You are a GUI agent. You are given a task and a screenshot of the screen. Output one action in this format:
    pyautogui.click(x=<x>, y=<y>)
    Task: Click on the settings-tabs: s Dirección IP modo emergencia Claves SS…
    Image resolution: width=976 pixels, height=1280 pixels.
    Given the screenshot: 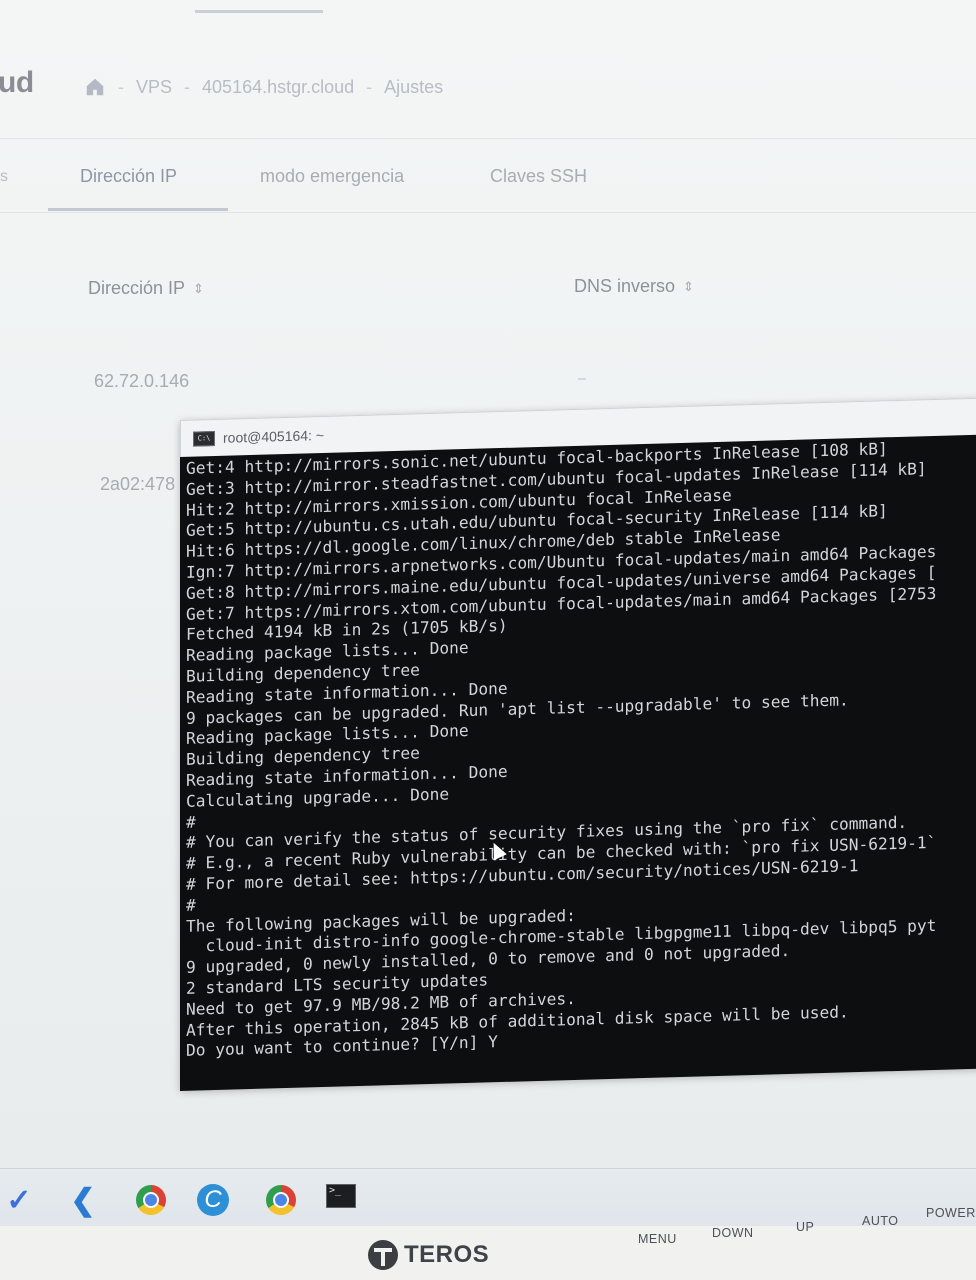 What is the action you would take?
    pyautogui.click(x=488, y=186)
    